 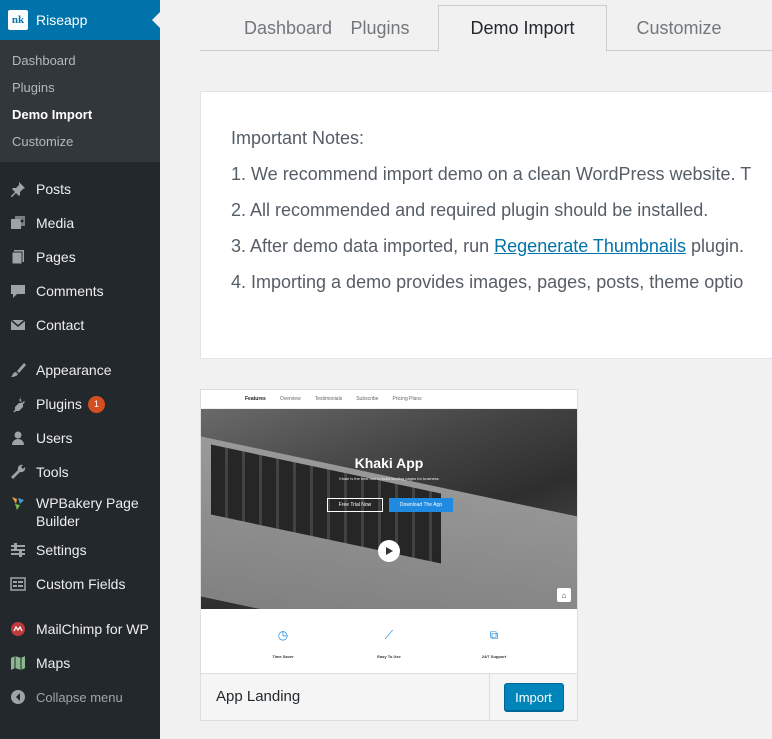 I want to click on menu-item-contact: Contact, so click(x=80, y=325).